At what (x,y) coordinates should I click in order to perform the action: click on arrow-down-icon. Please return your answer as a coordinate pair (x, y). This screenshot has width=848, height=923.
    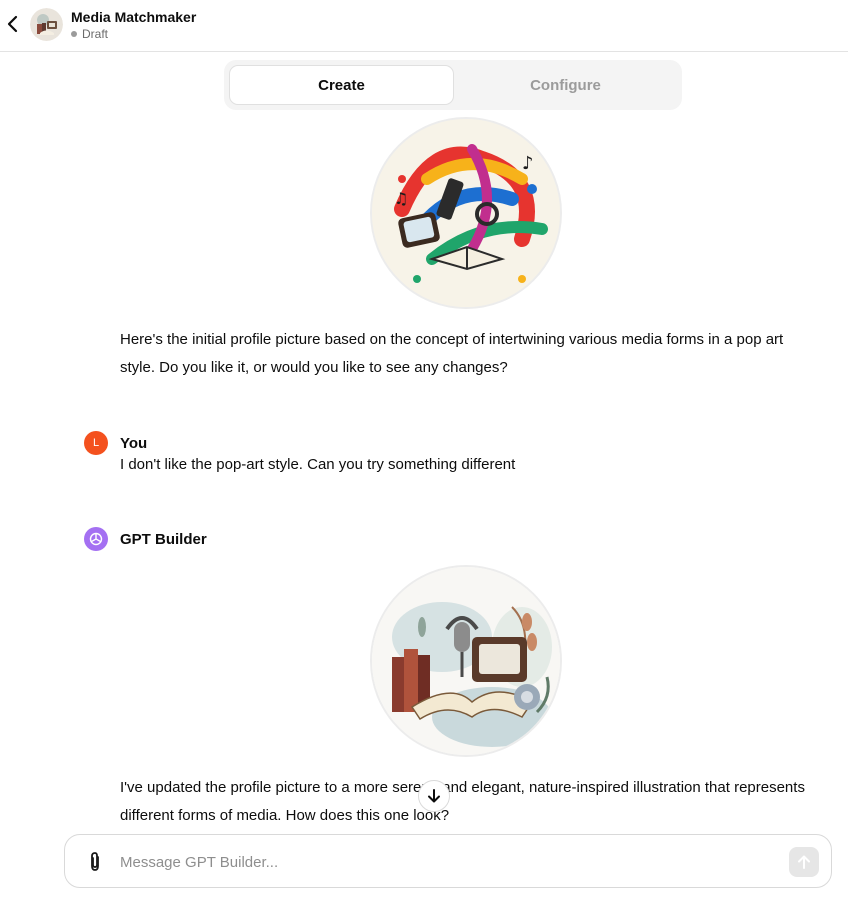
    Looking at the image, I should click on (434, 796).